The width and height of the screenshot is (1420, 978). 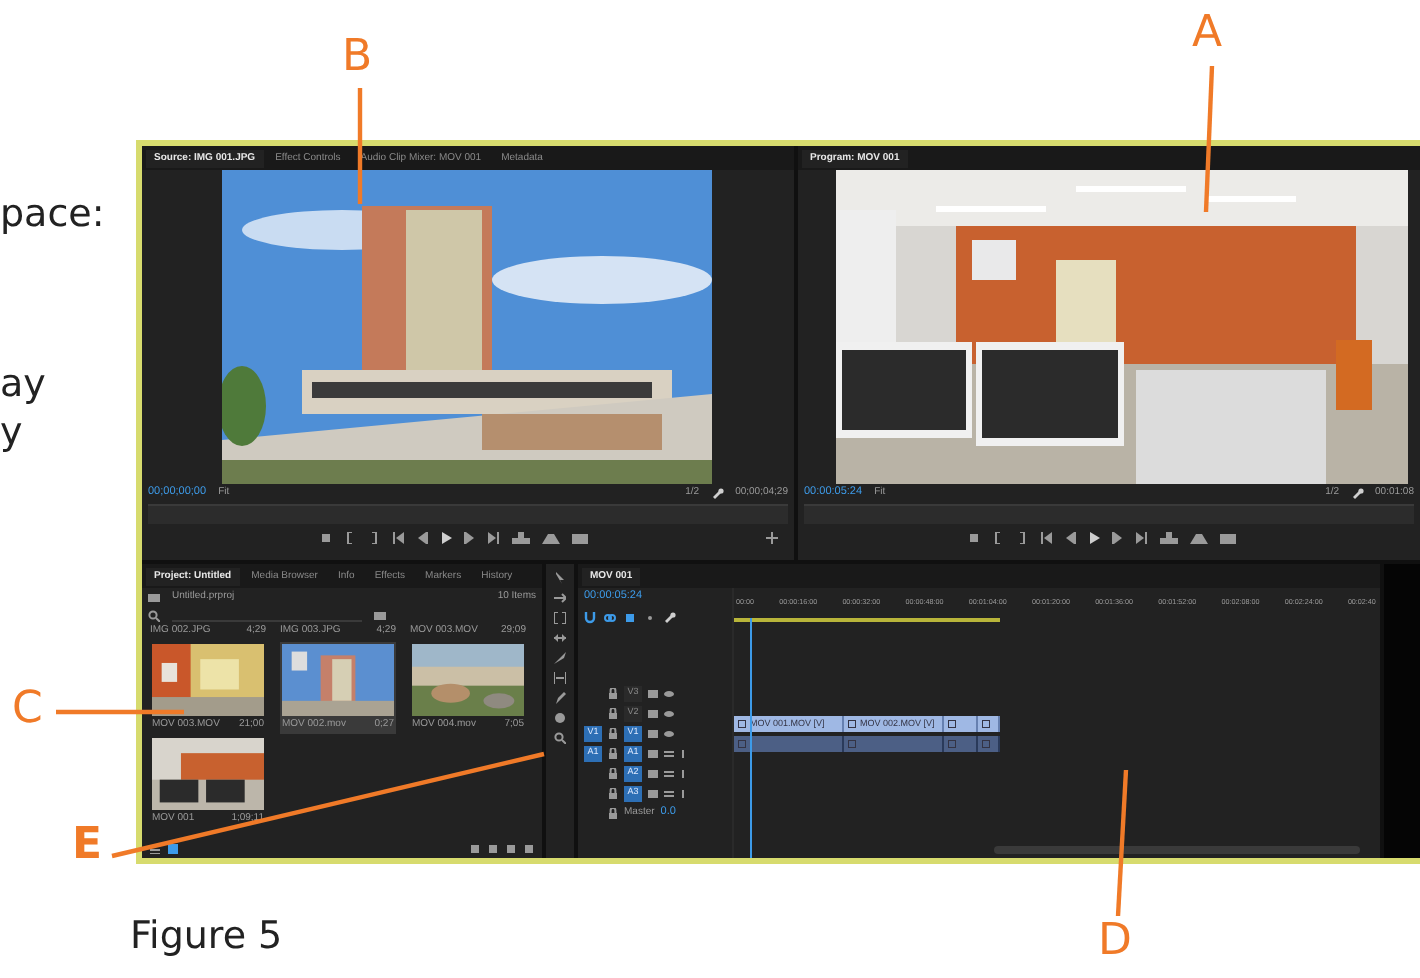 What do you see at coordinates (87, 846) in the screenshot?
I see `callout-label: E` at bounding box center [87, 846].